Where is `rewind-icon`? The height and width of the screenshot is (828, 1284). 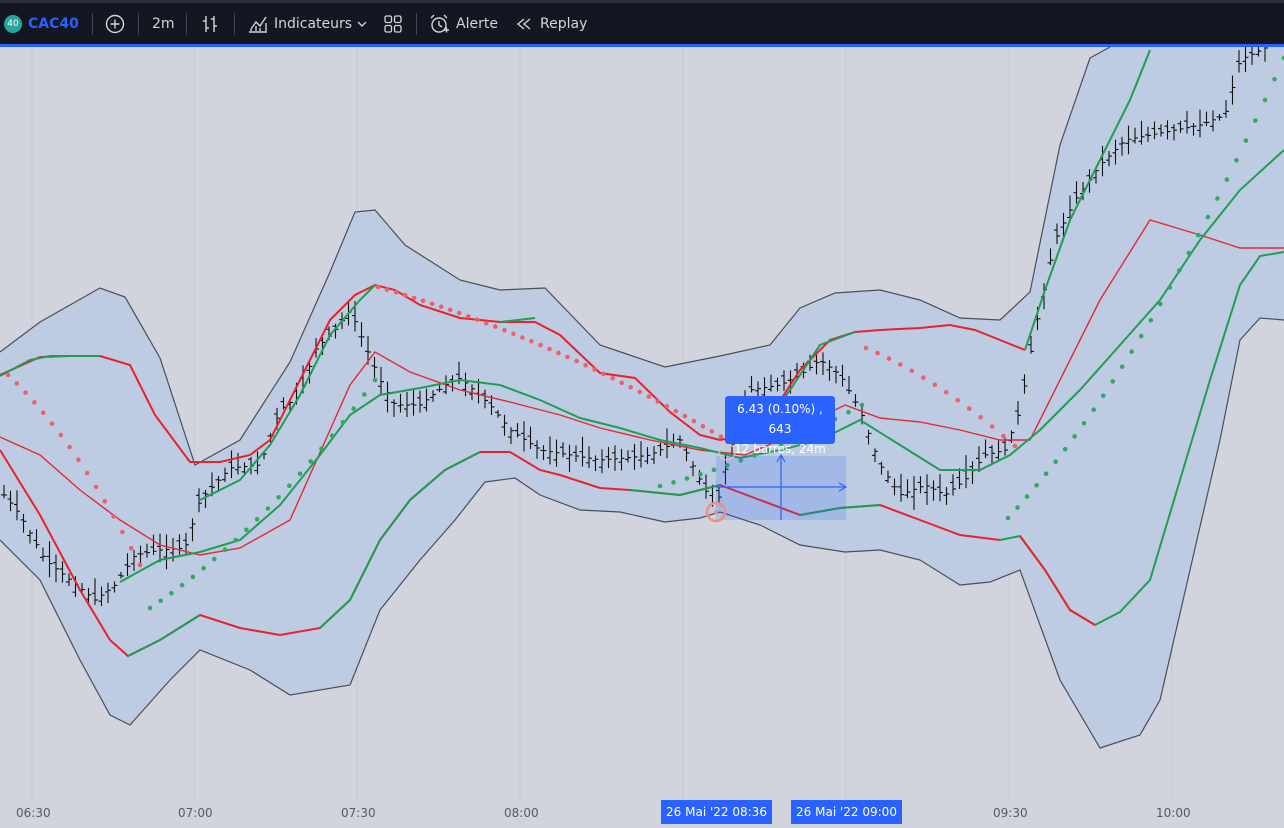
rewind-icon is located at coordinates (523, 23).